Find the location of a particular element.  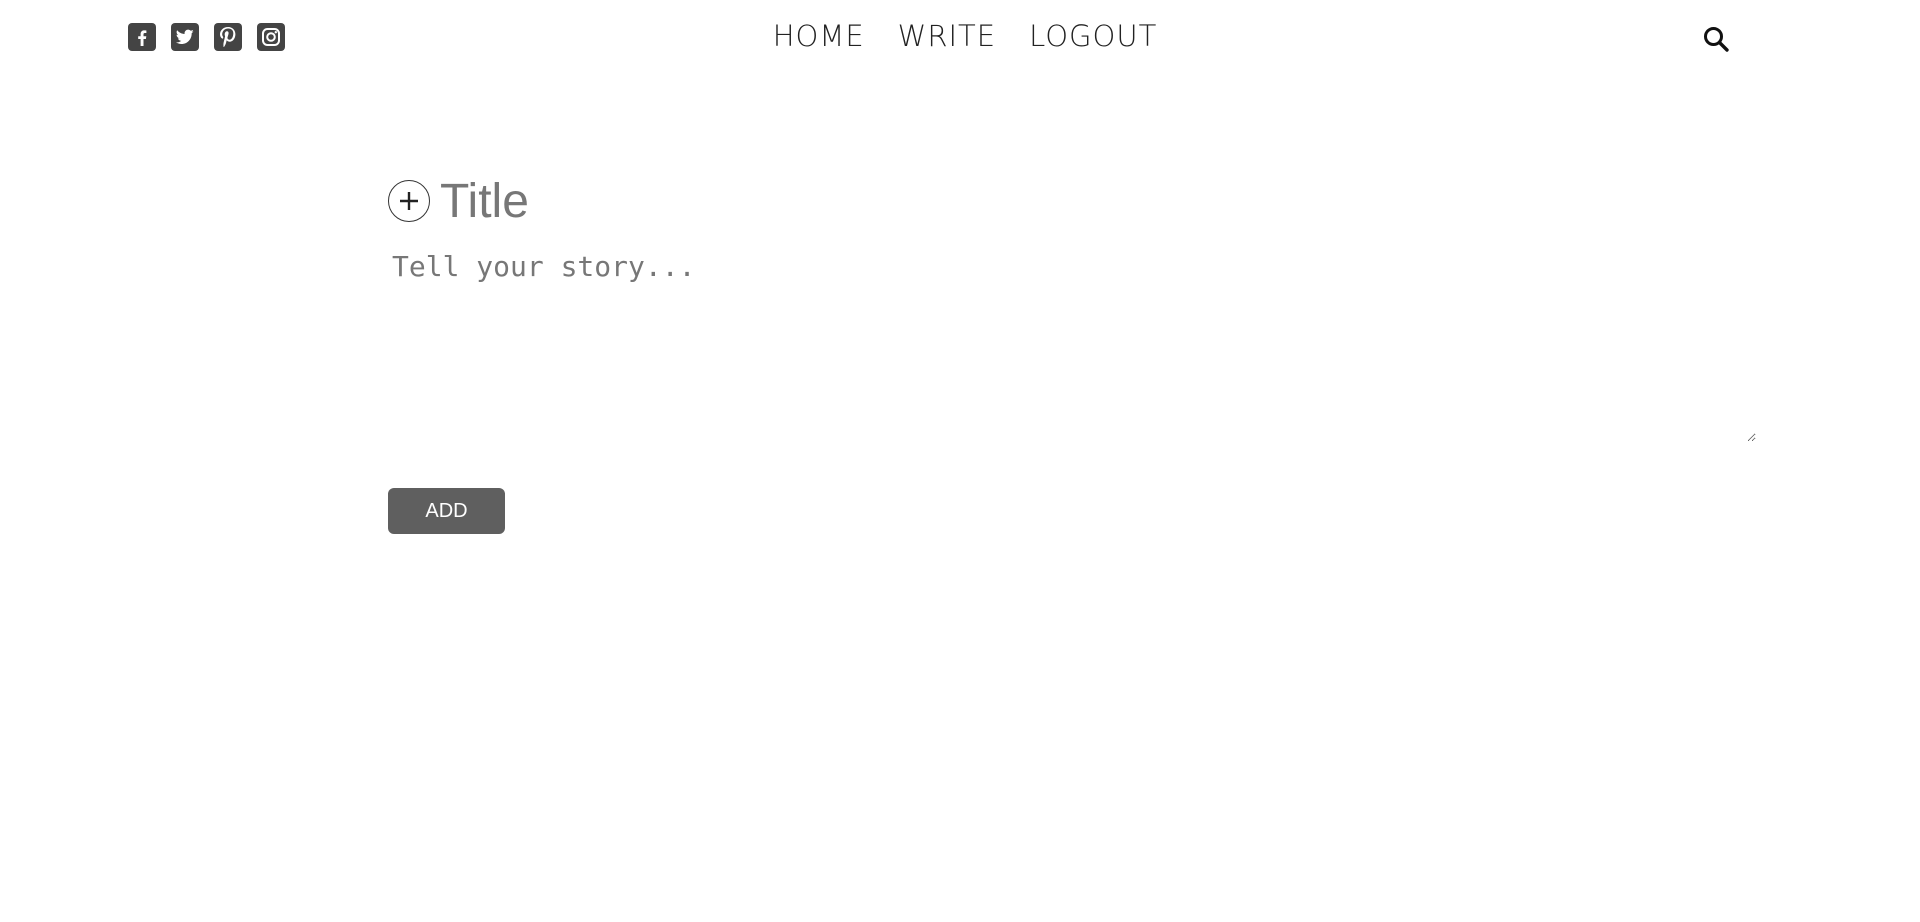

add-button: ADD is located at coordinates (446, 511).